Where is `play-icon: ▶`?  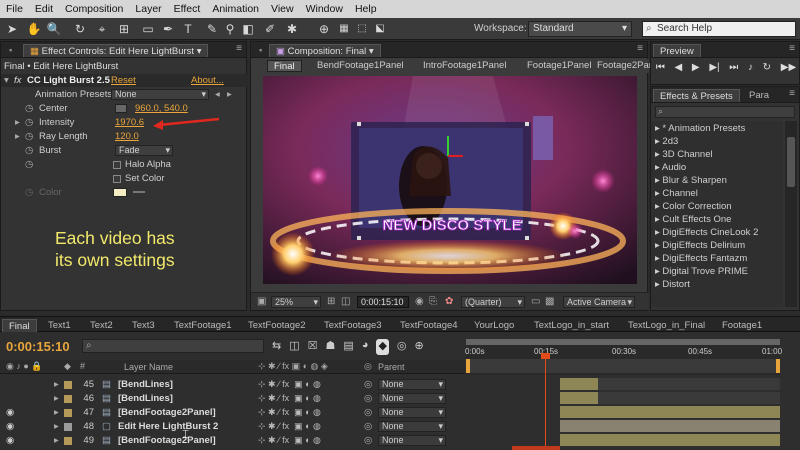 play-icon: ▶ is located at coordinates (696, 70).